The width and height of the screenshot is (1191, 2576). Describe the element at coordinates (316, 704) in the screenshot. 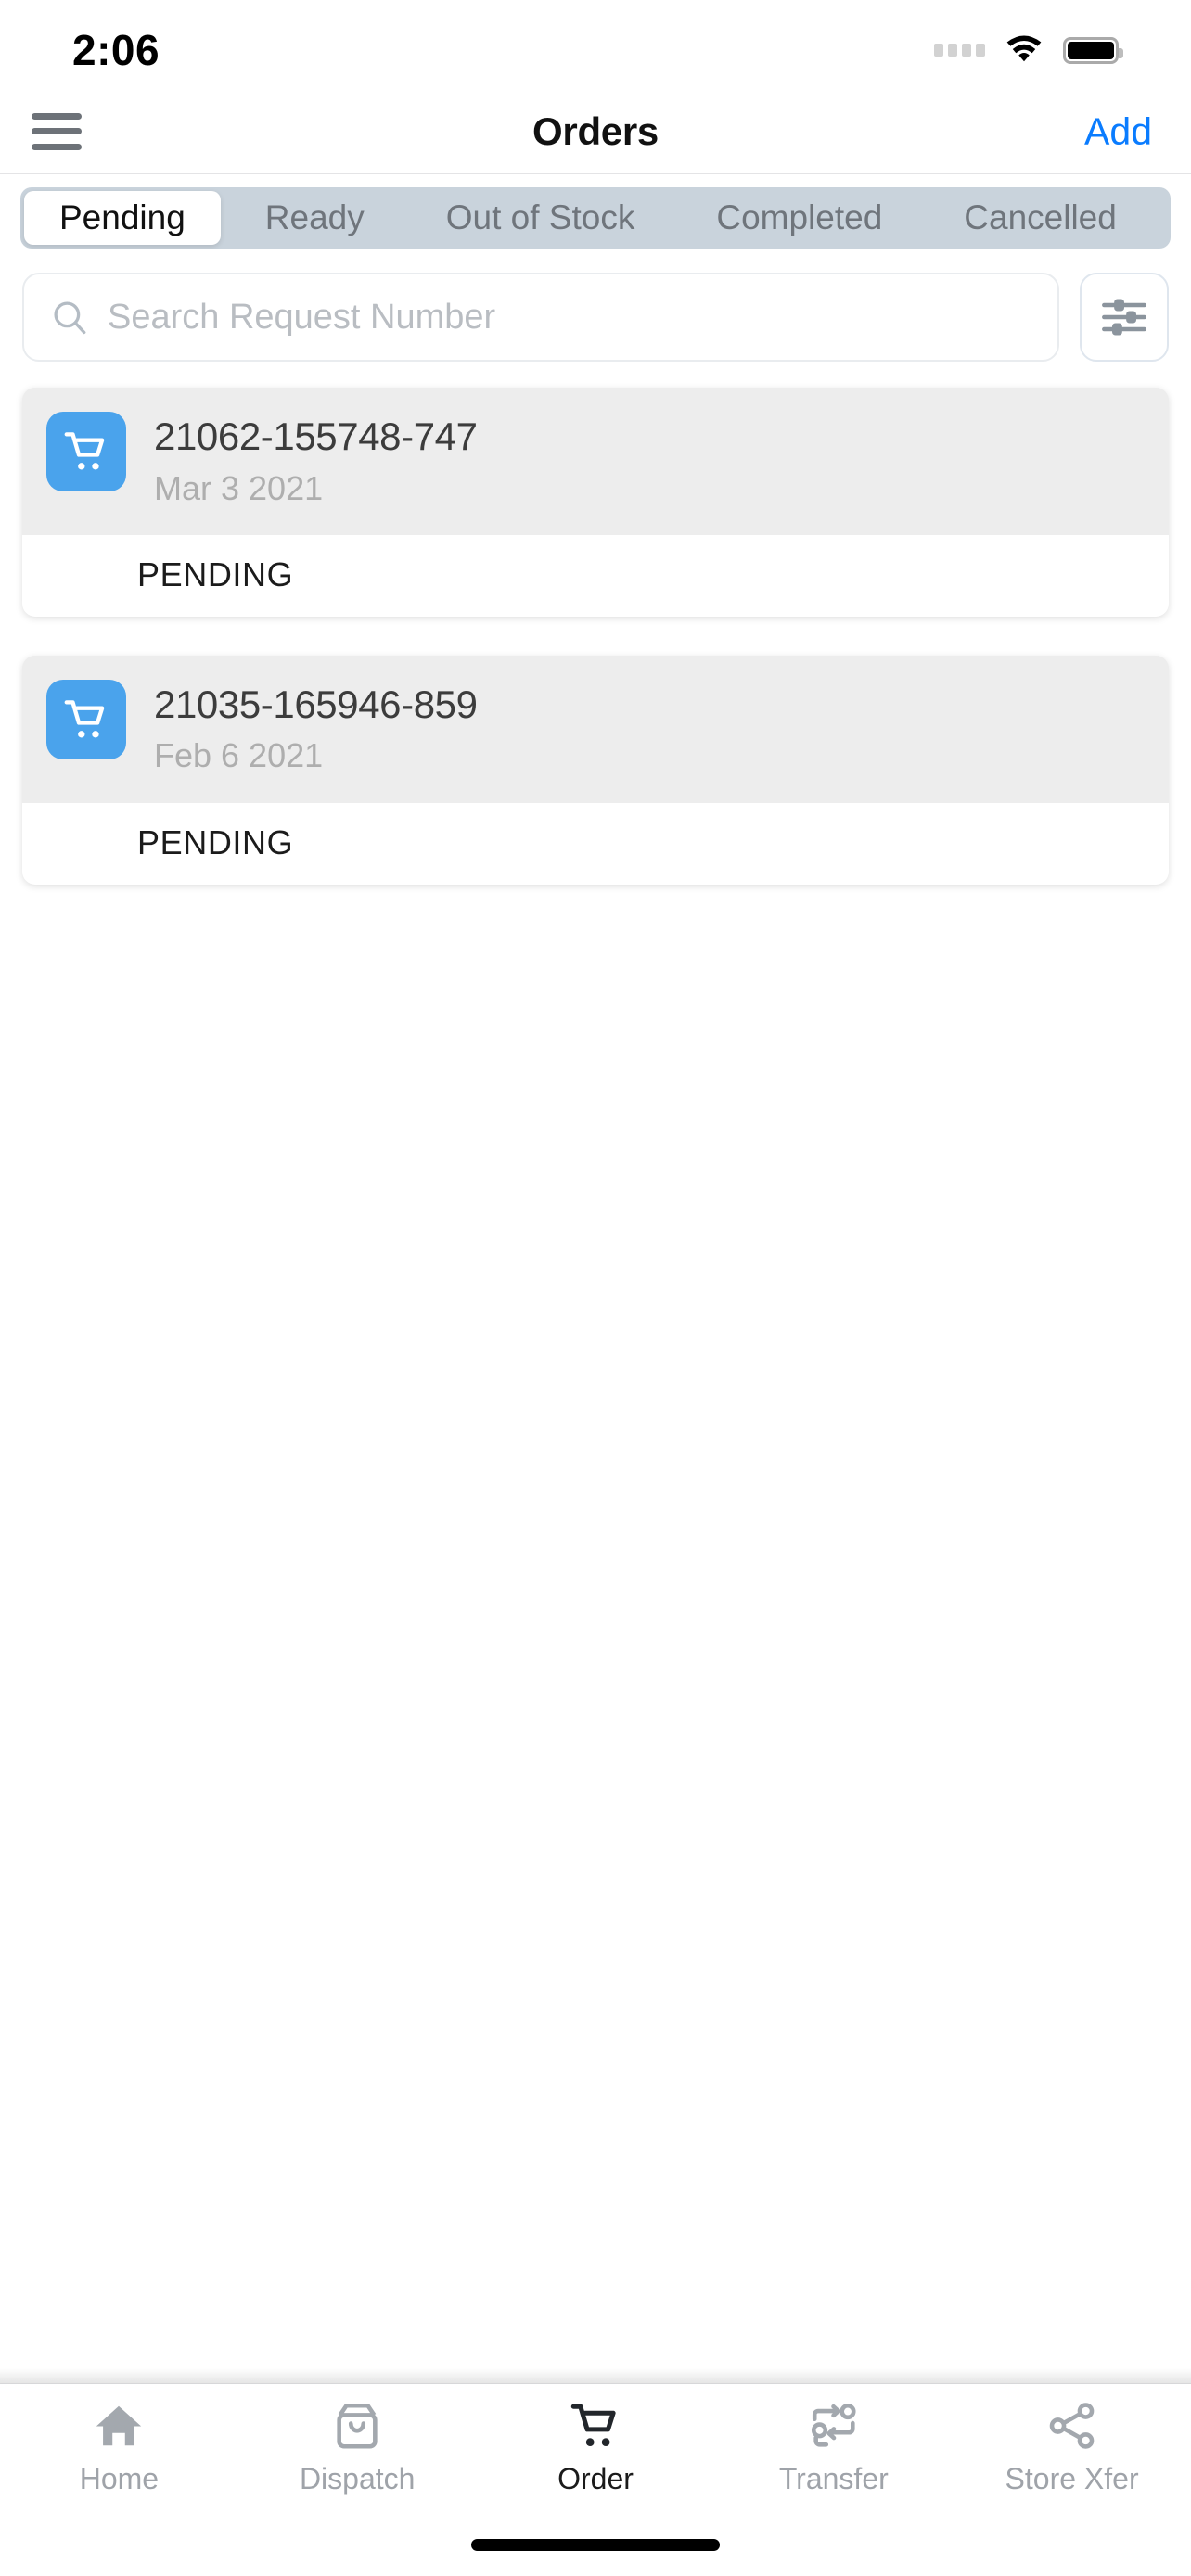

I see `order-number: 21035-165946-859` at that location.